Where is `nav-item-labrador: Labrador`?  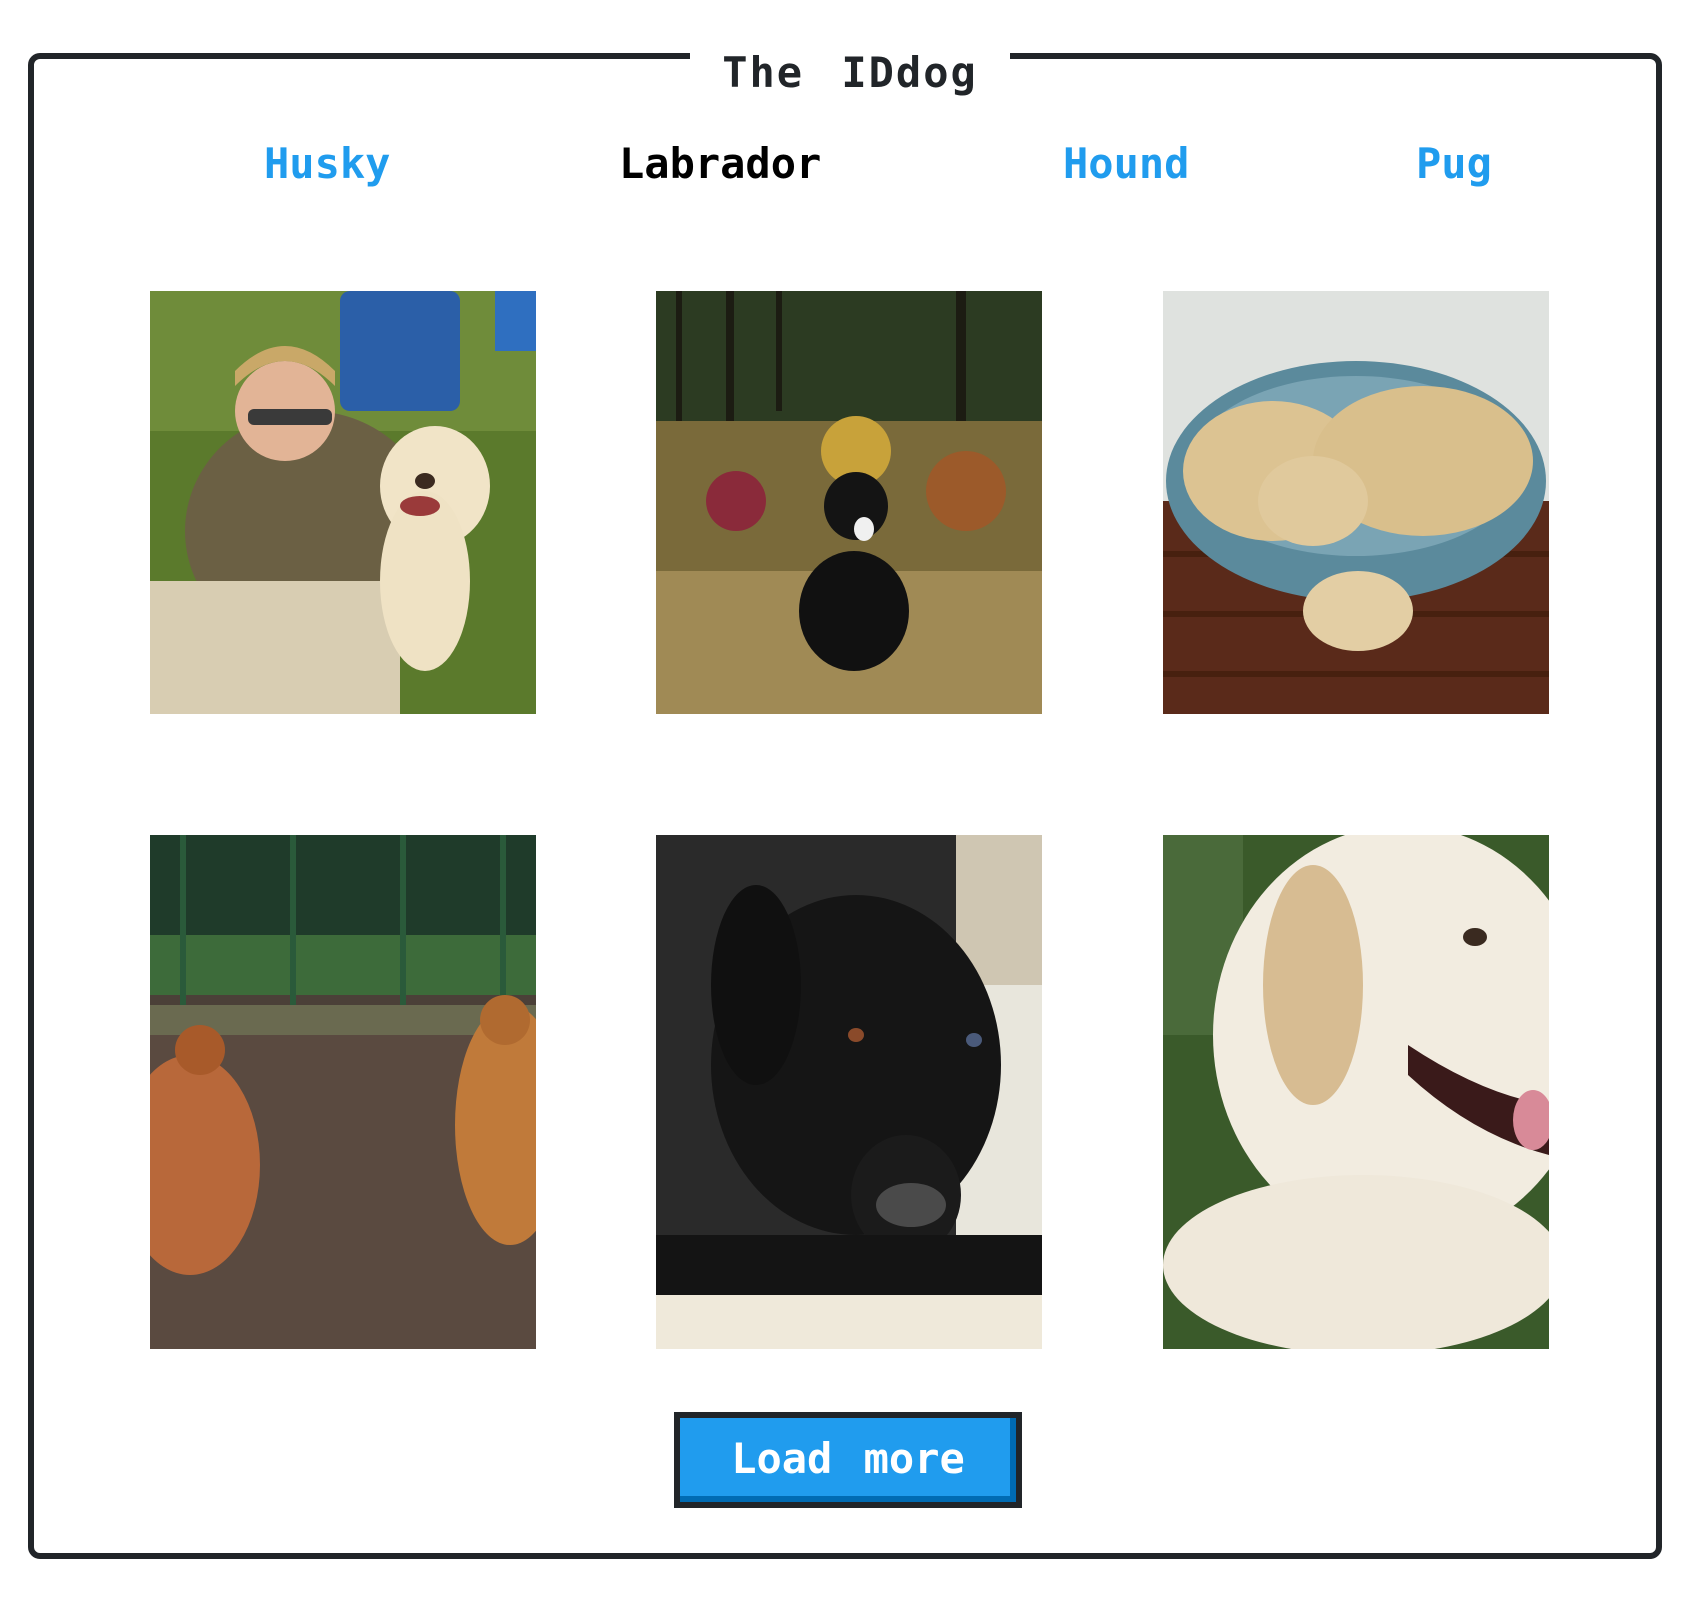 nav-item-labrador: Labrador is located at coordinates (720, 164).